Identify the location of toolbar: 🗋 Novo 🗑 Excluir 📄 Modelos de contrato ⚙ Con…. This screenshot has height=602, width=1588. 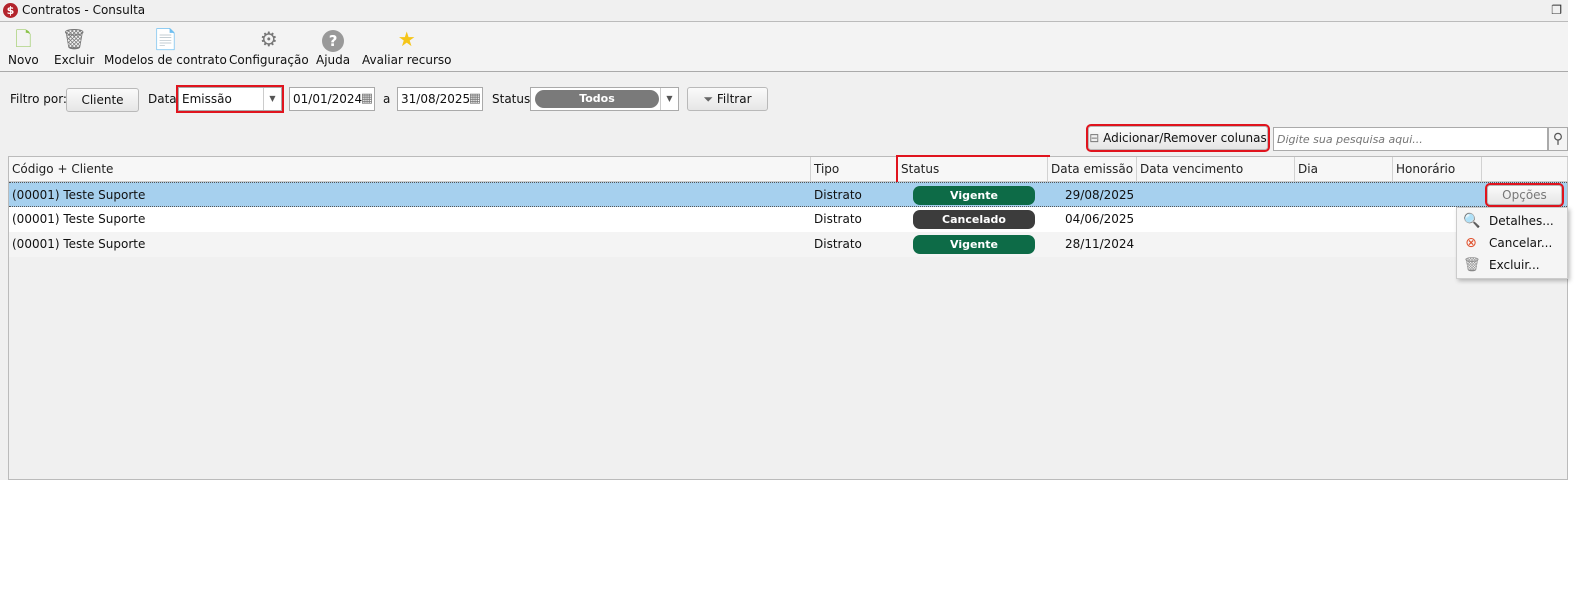
(784, 47).